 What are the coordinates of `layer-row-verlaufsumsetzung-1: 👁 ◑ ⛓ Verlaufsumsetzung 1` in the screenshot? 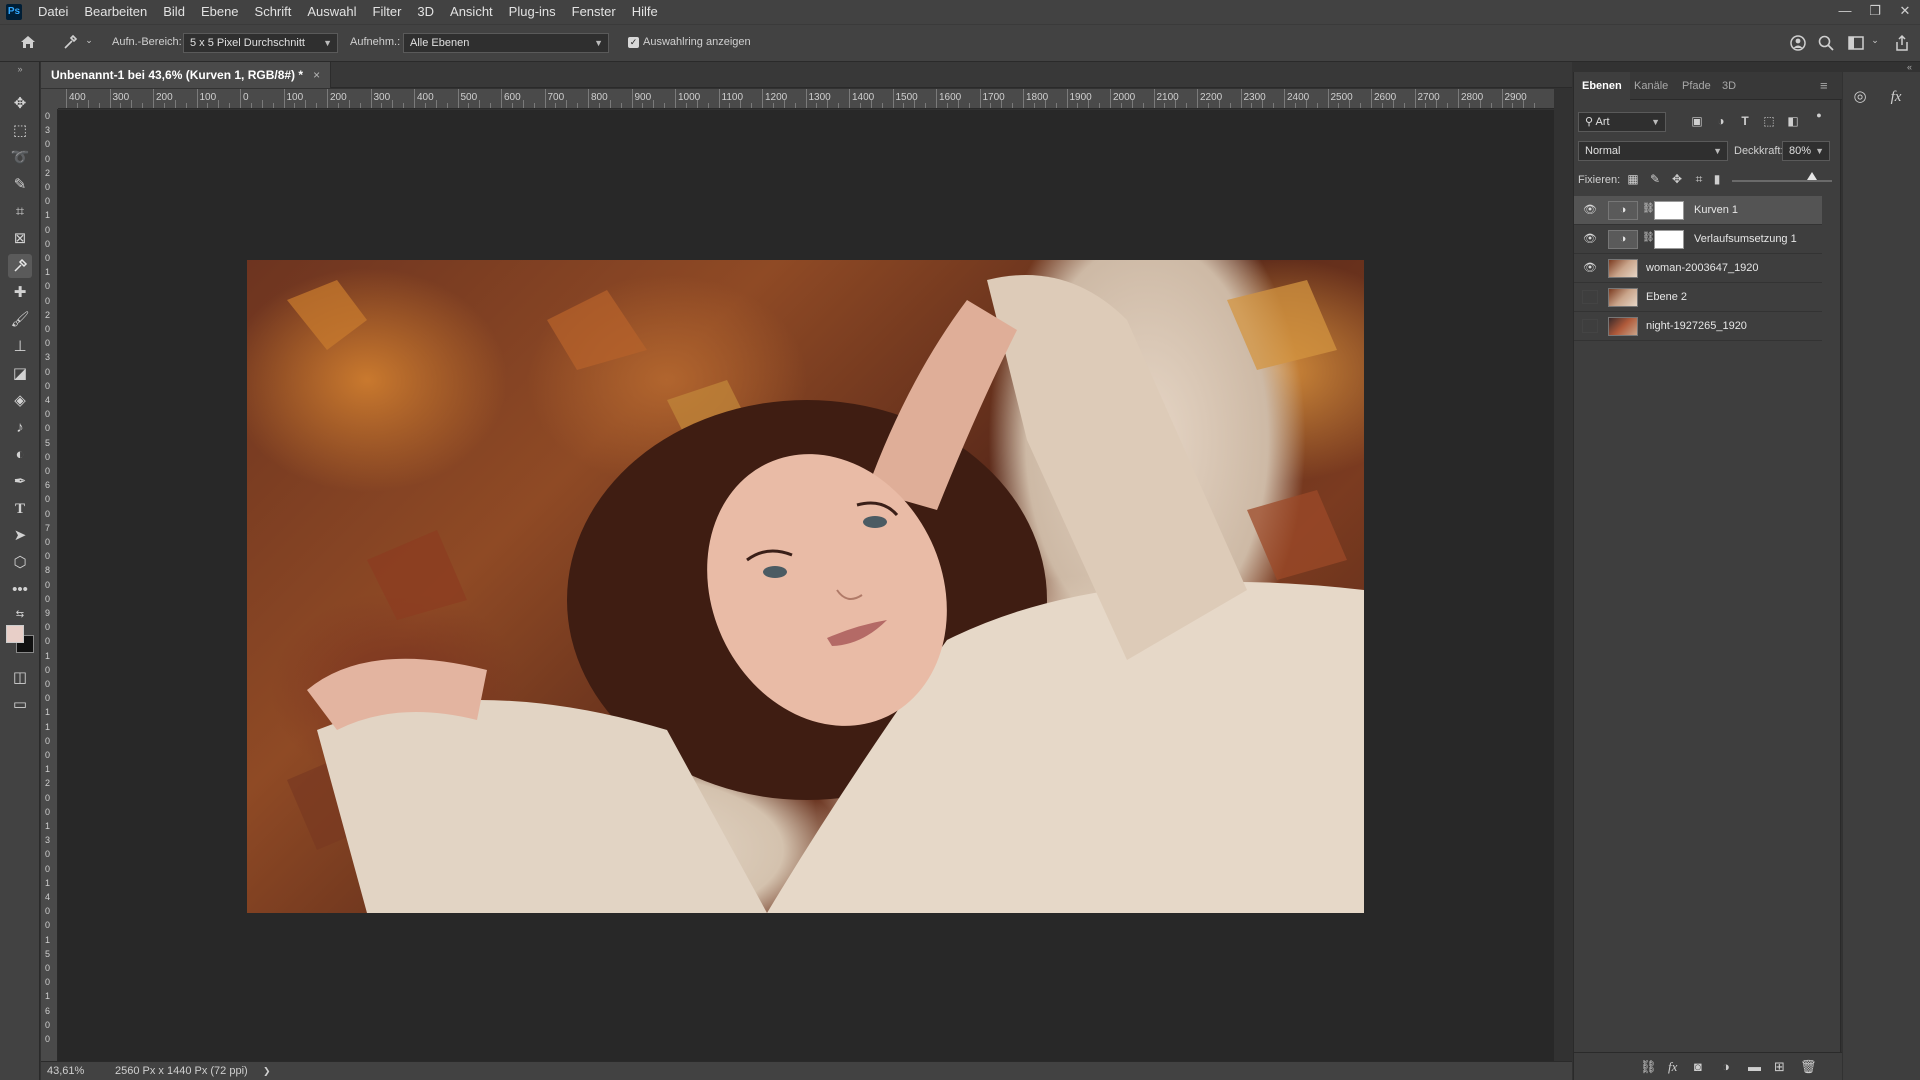 It's located at (1698, 239).